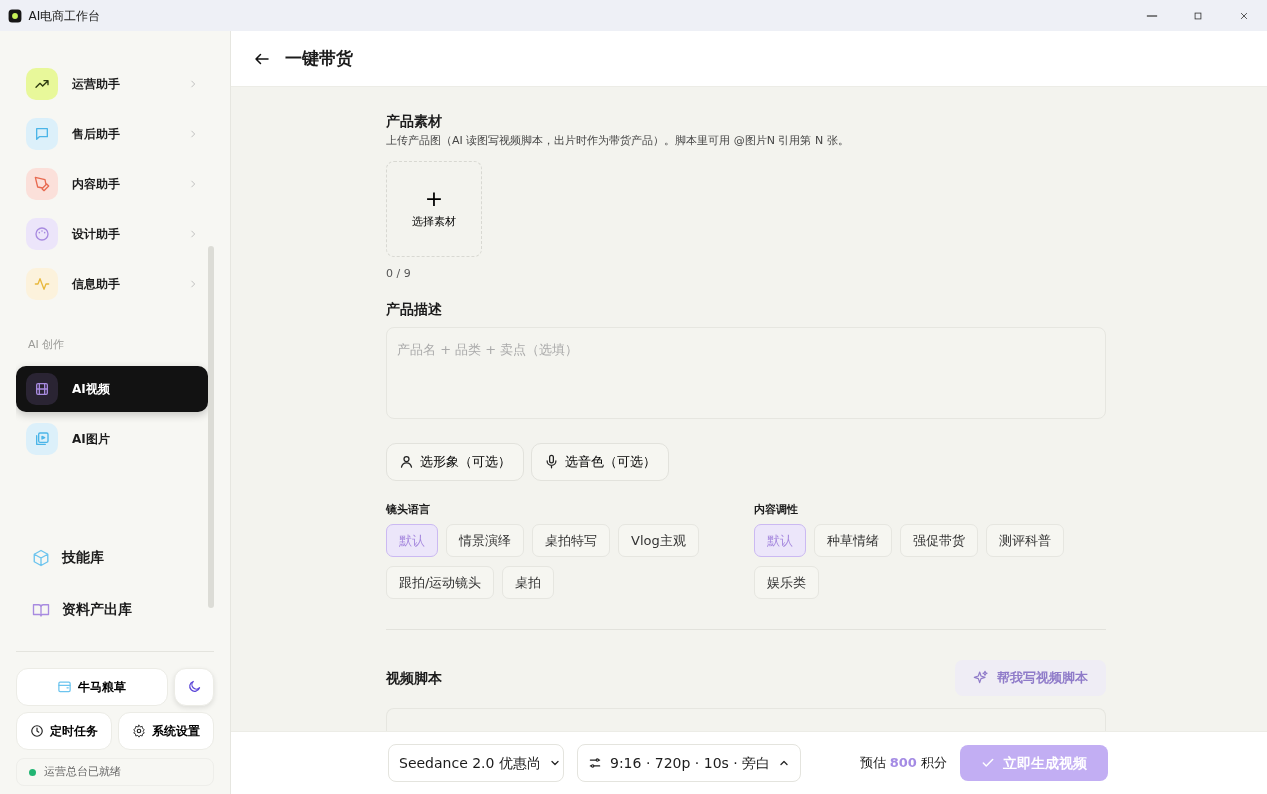  What do you see at coordinates (399, 274) in the screenshot?
I see `upload-count: 0 / 9` at bounding box center [399, 274].